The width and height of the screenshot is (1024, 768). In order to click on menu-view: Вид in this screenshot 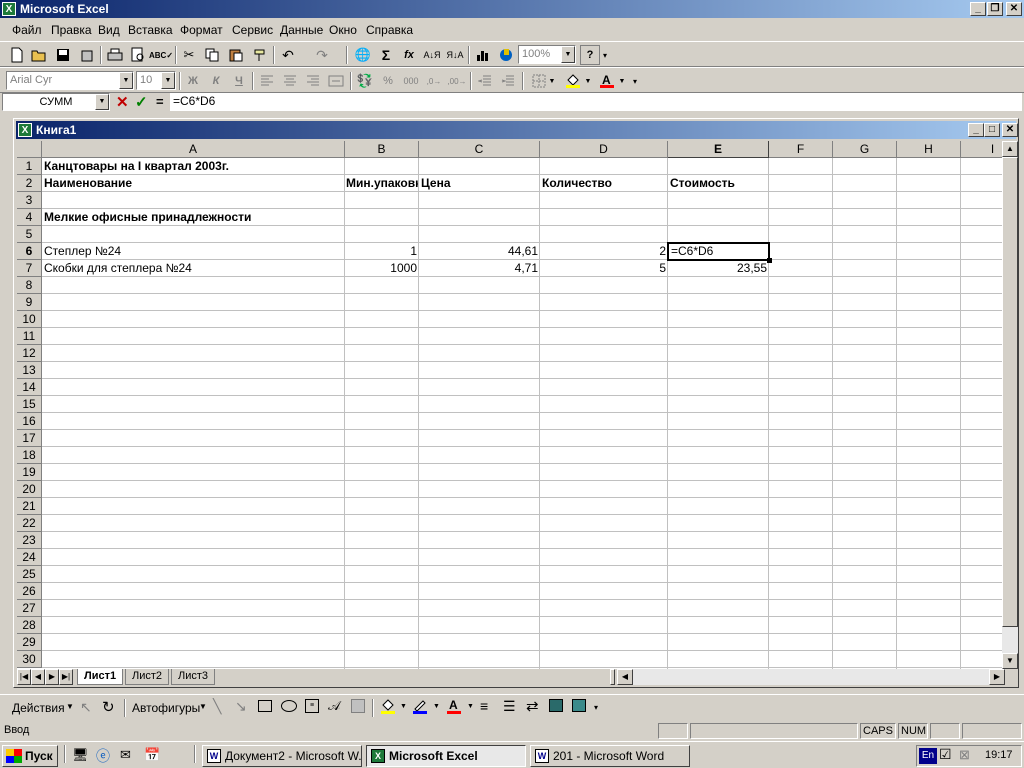, I will do `click(109, 30)`.